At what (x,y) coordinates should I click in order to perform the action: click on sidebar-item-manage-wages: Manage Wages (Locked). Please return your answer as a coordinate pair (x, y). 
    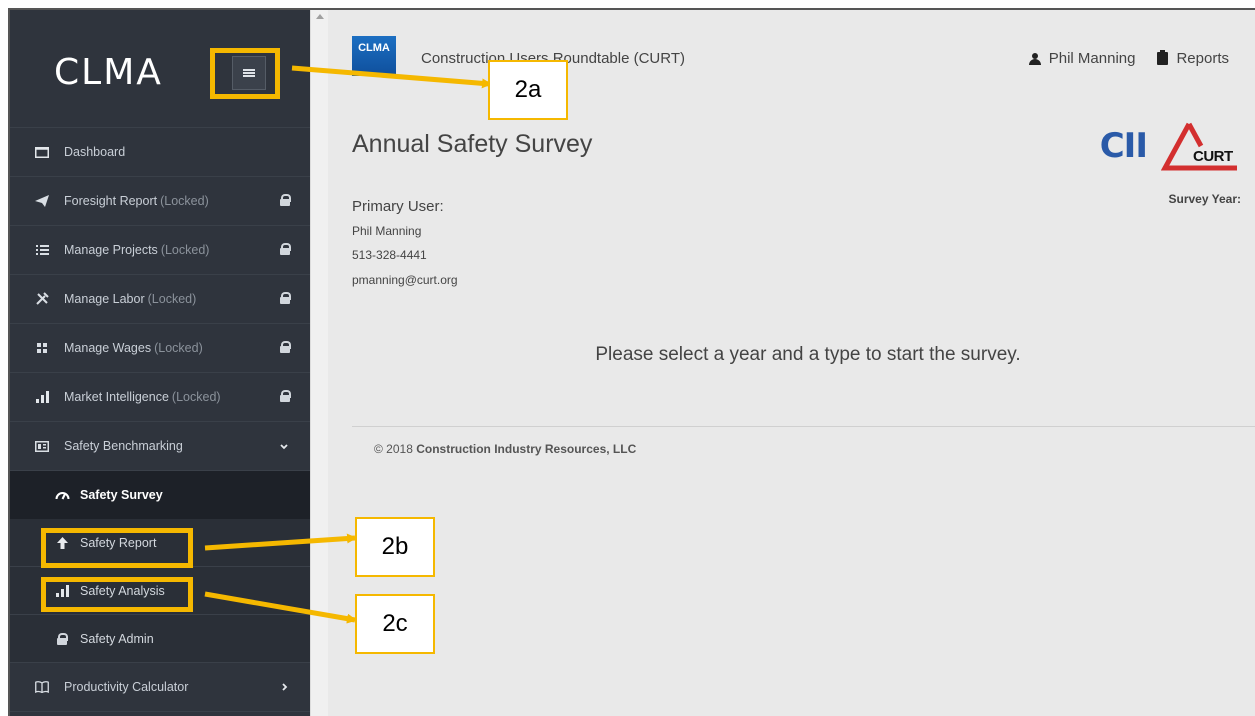
    Looking at the image, I should click on (160, 348).